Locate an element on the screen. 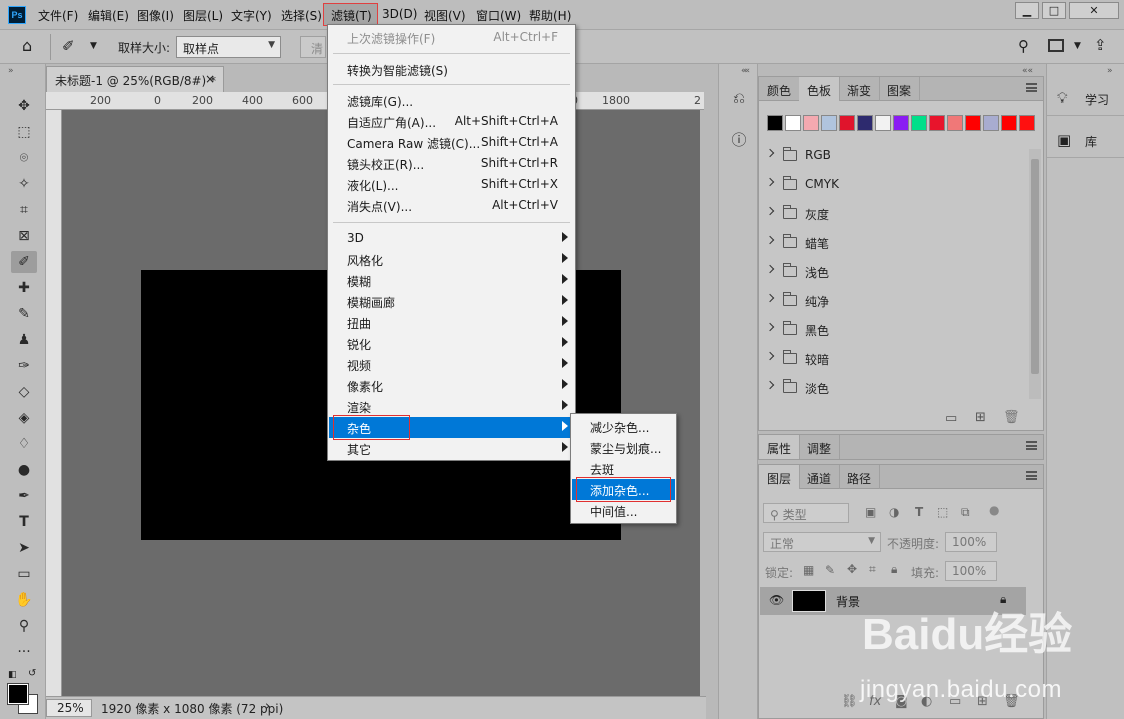  zoom-tool-icon: ⚲ is located at coordinates (24, 626).